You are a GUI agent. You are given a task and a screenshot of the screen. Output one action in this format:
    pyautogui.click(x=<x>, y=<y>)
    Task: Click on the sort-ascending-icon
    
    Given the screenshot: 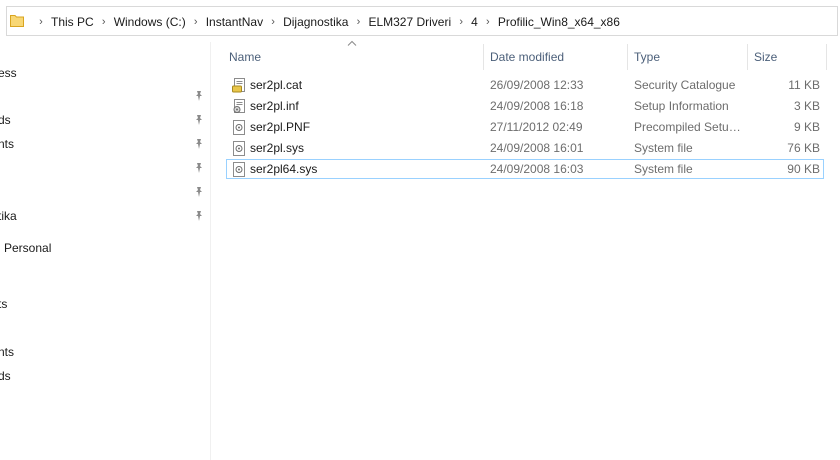 What is the action you would take?
    pyautogui.click(x=352, y=43)
    